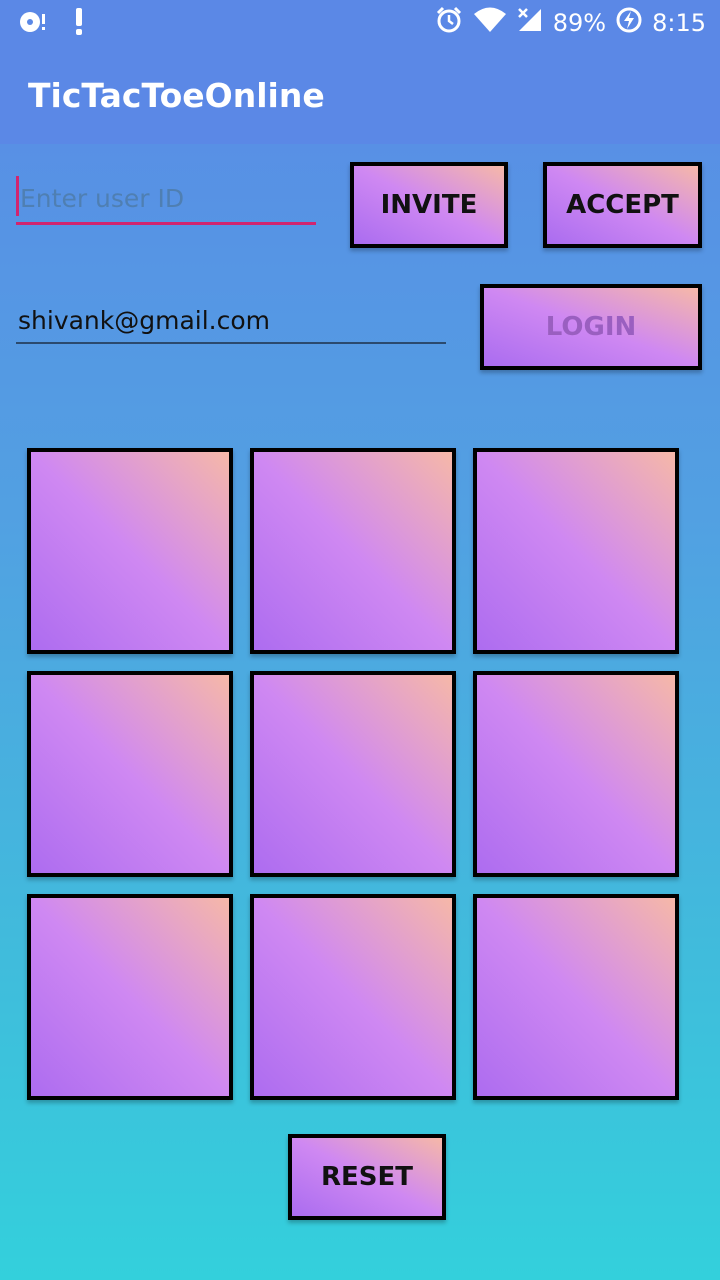  Describe the element at coordinates (449, 23) in the screenshot. I see `alarm-icon` at that location.